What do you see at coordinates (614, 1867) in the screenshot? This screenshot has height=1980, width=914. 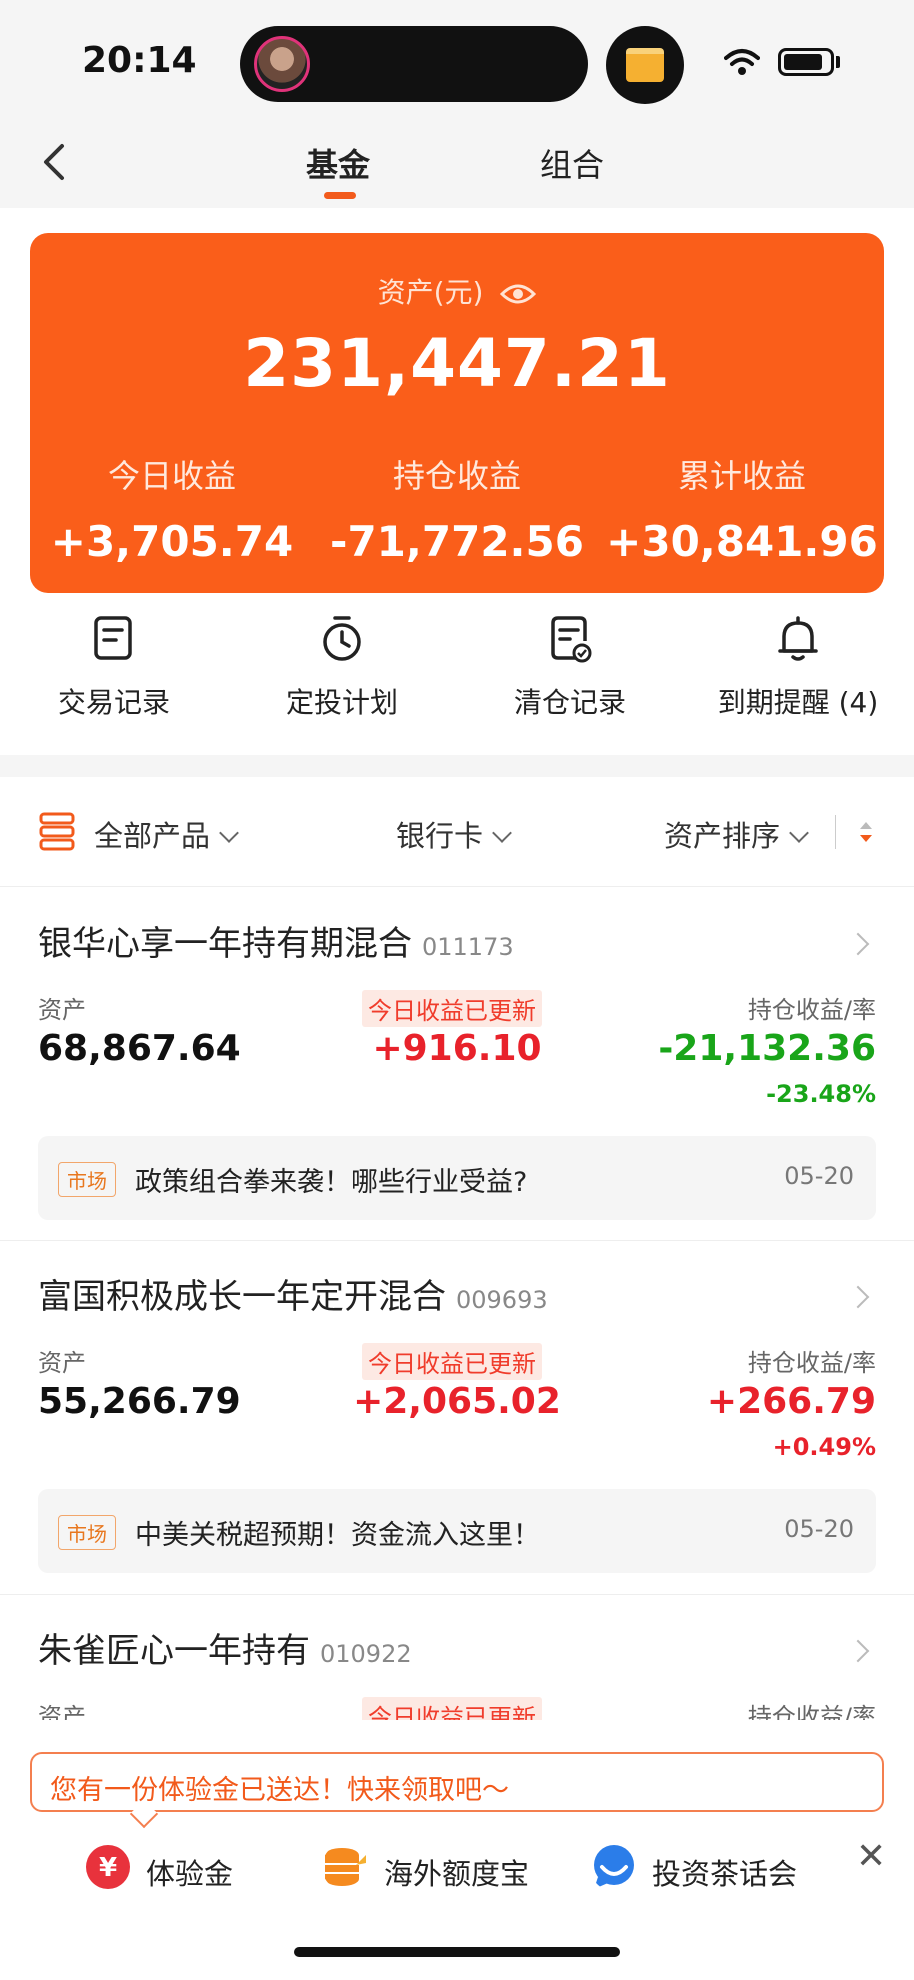 I see `chat-bubble-icon` at bounding box center [614, 1867].